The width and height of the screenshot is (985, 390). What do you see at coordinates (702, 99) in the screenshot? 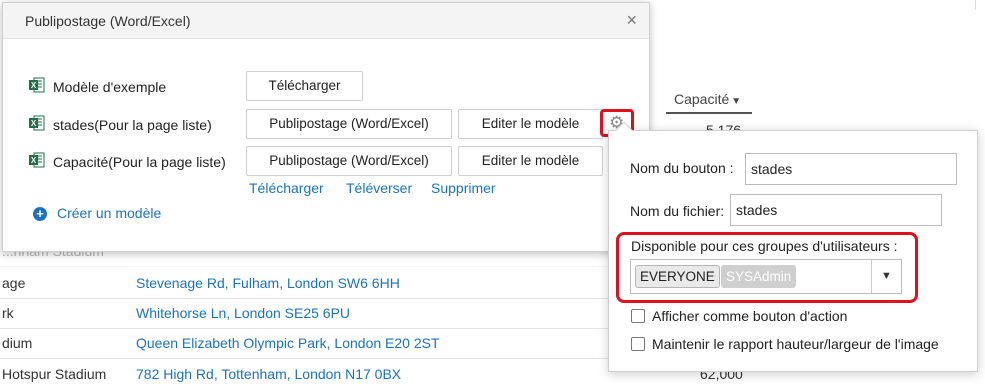
I see `capacity-header-label: Capacité` at bounding box center [702, 99].